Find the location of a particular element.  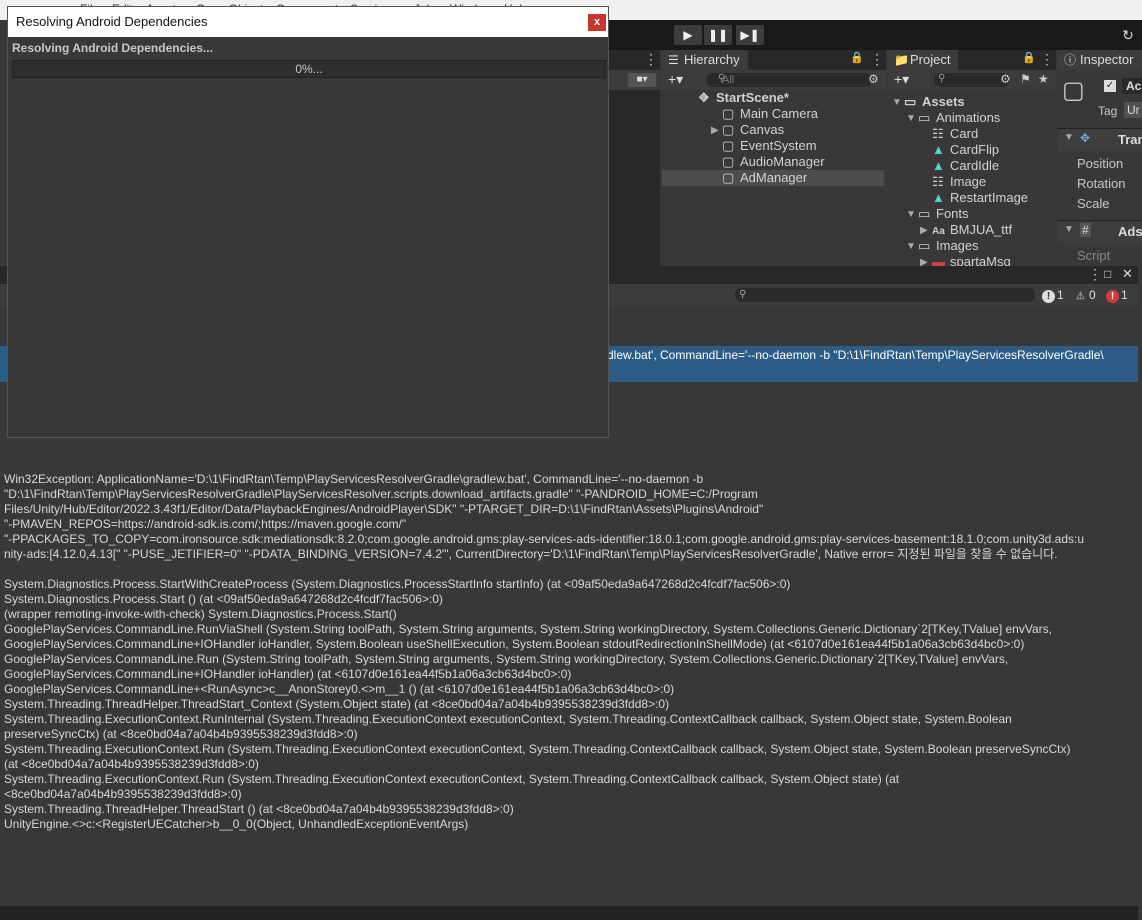

tab-project: 📁 Project is located at coordinates (923, 60).